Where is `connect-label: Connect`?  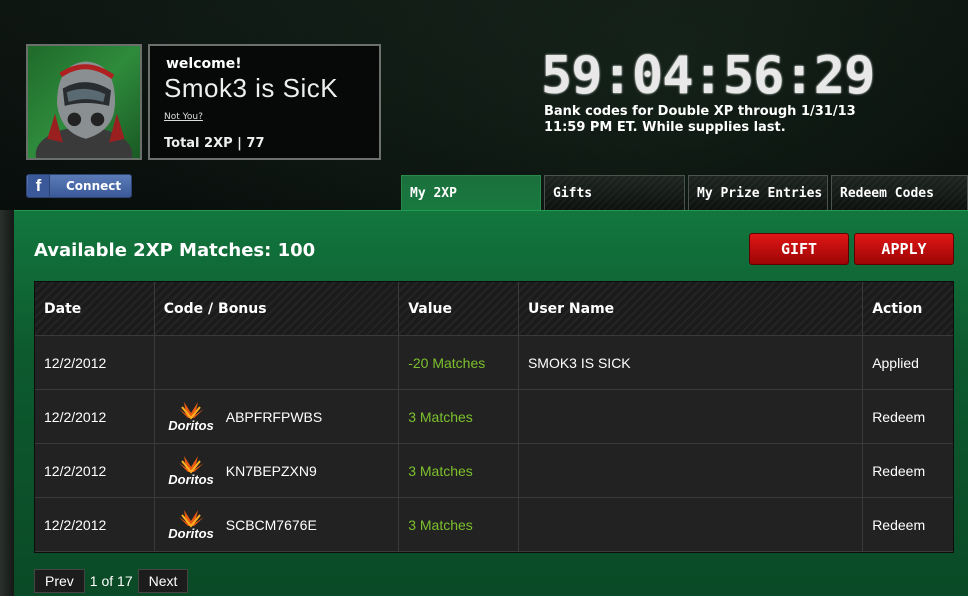 connect-label: Connect is located at coordinates (94, 186).